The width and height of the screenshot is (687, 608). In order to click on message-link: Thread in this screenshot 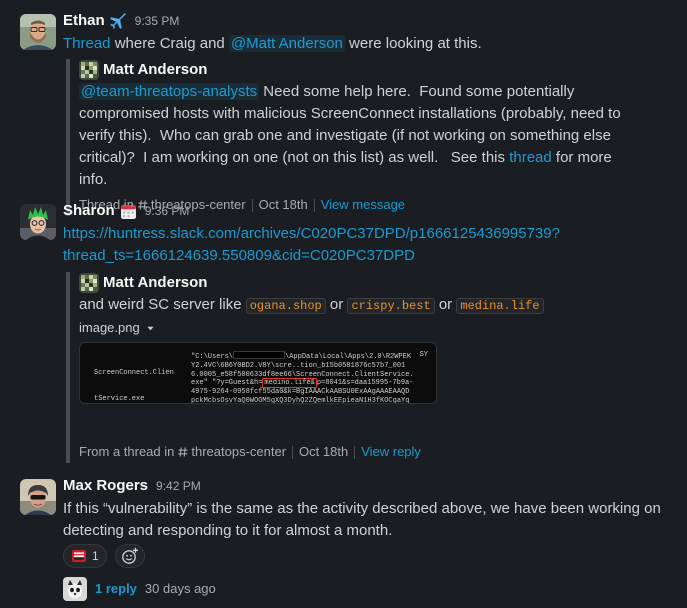, I will do `click(87, 43)`.